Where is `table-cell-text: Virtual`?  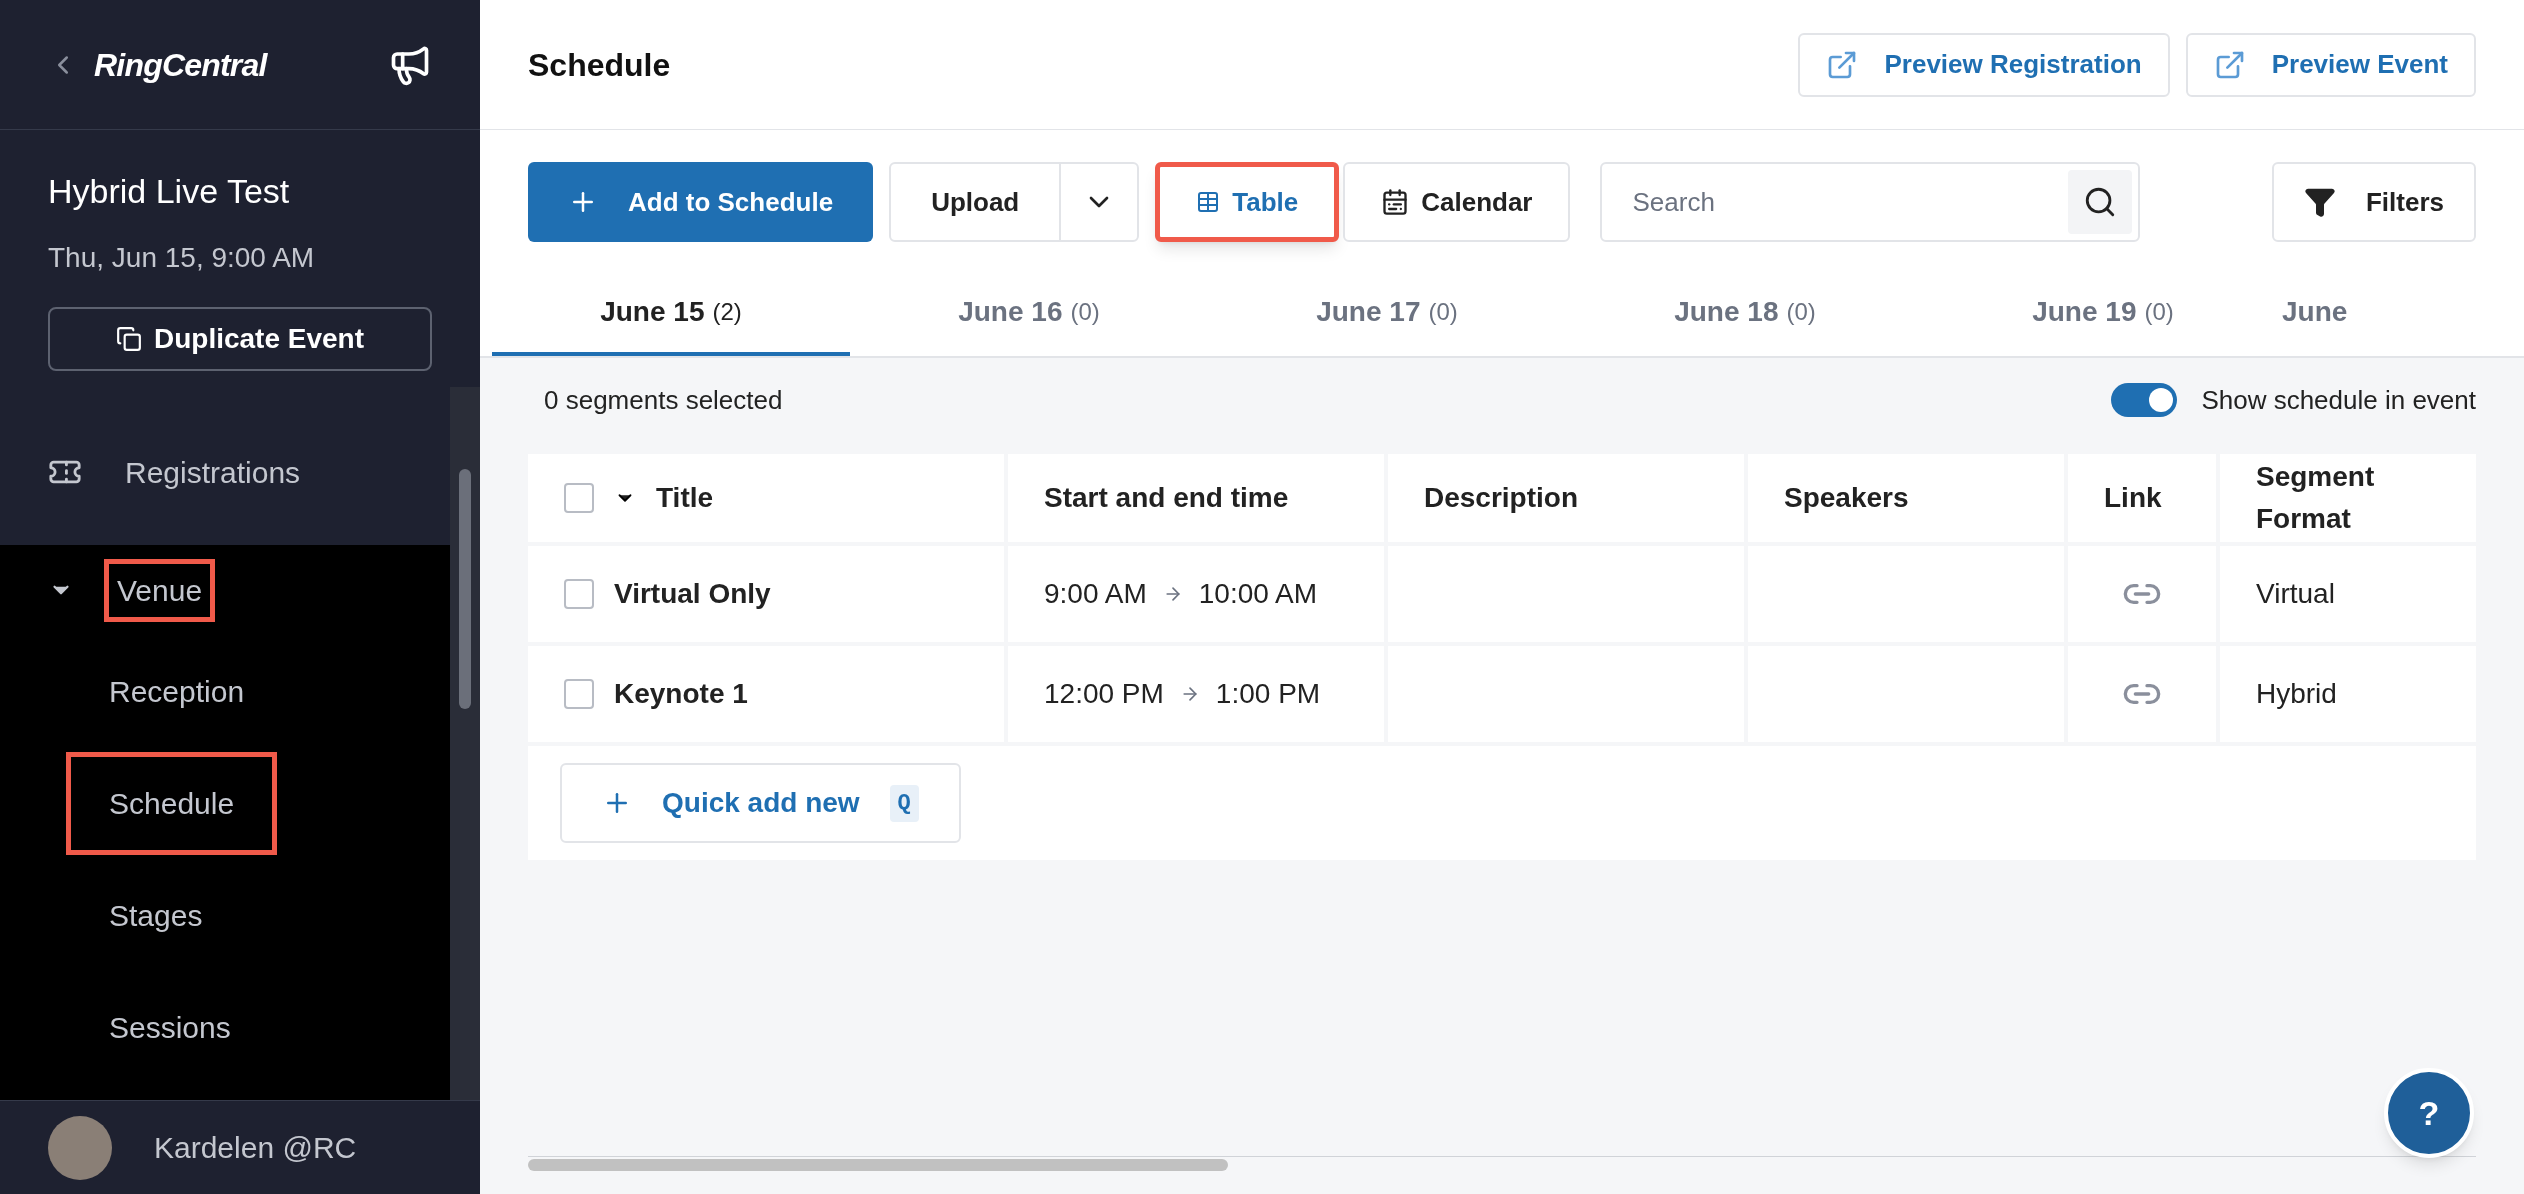
table-cell-text: Virtual is located at coordinates (2295, 594).